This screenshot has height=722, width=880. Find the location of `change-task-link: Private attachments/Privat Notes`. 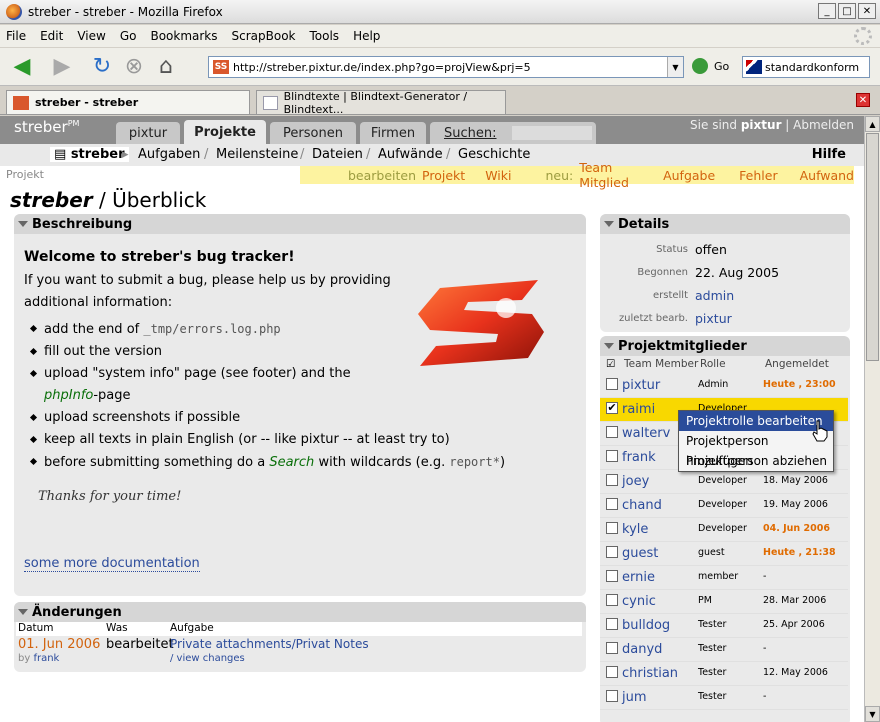

change-task-link: Private attachments/Privat Notes is located at coordinates (269, 644).